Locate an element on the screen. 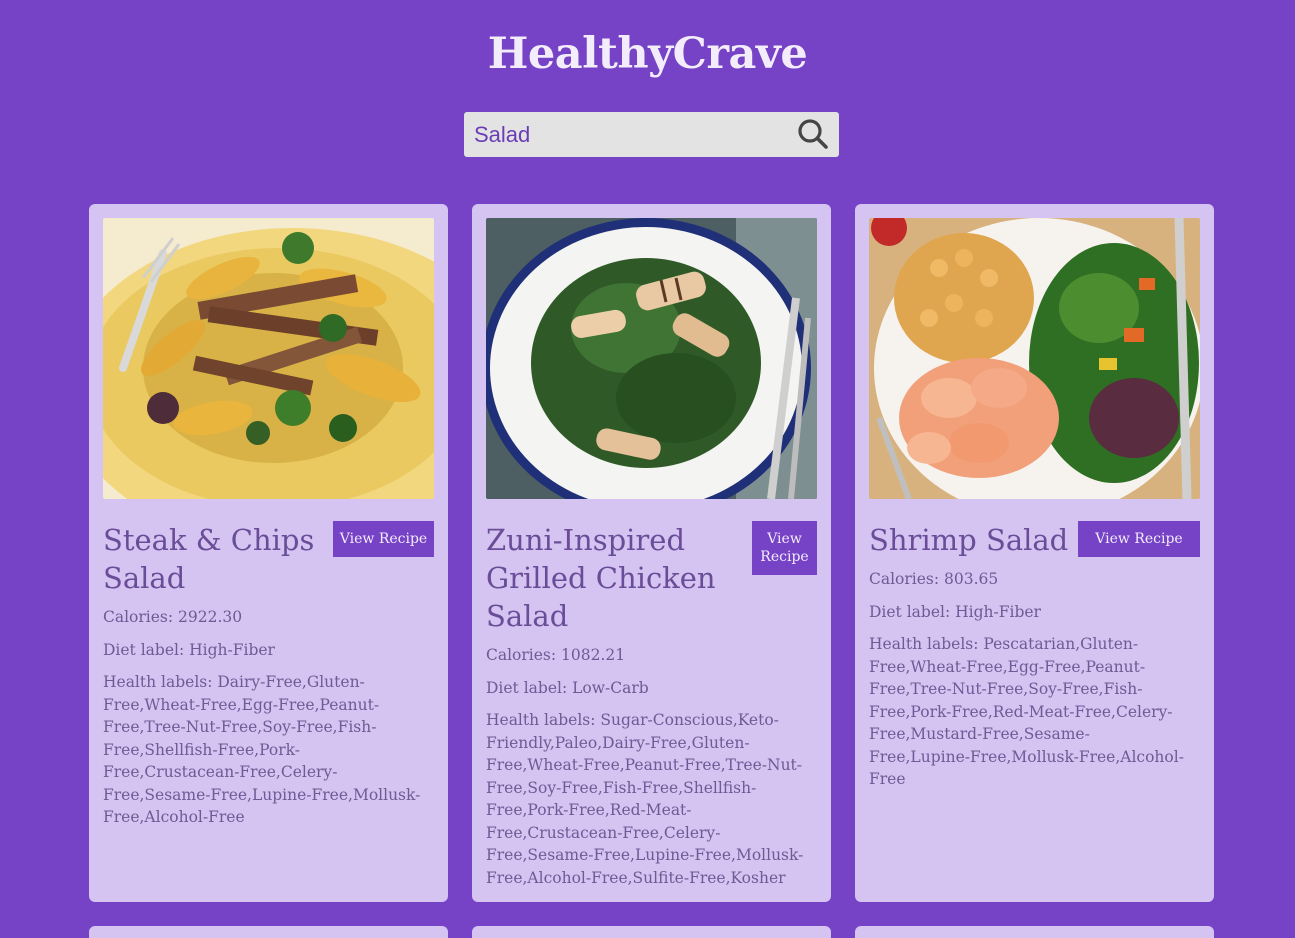 The height and width of the screenshot is (938, 1295). calories-text: Calories: 2922.30 is located at coordinates (173, 617).